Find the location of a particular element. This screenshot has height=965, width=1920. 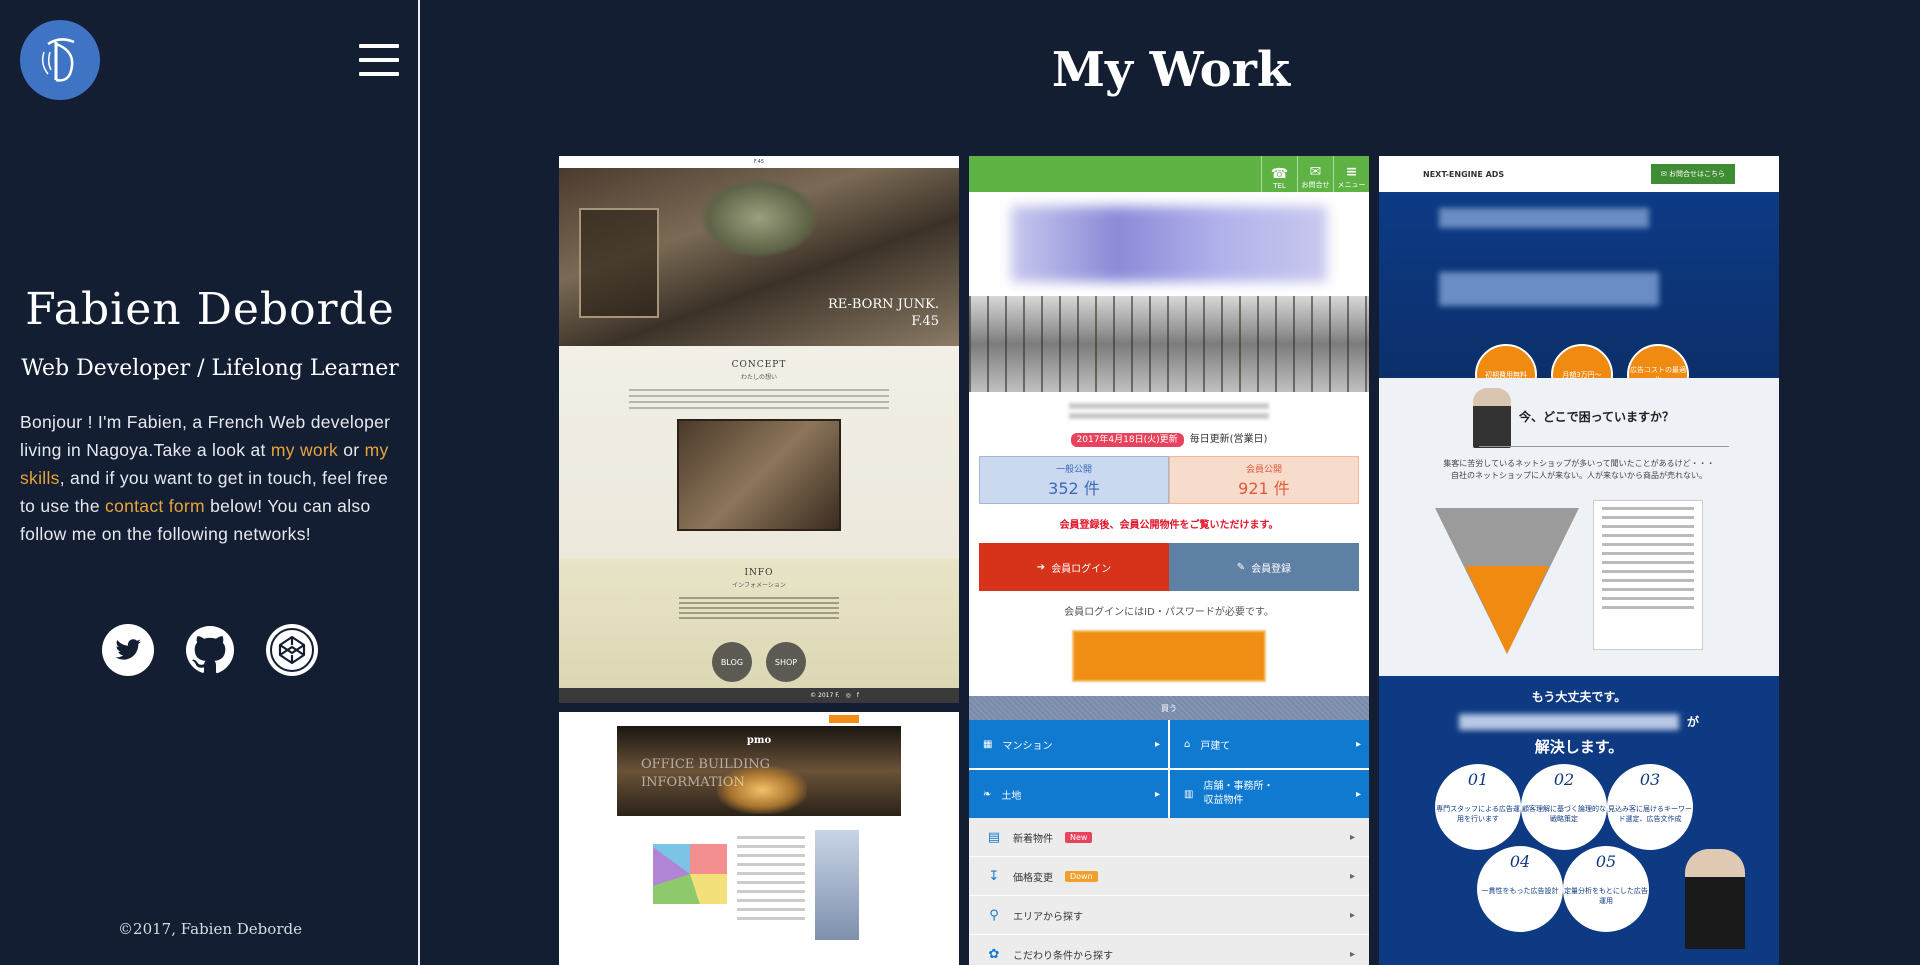

concept-text is located at coordinates (759, 399).